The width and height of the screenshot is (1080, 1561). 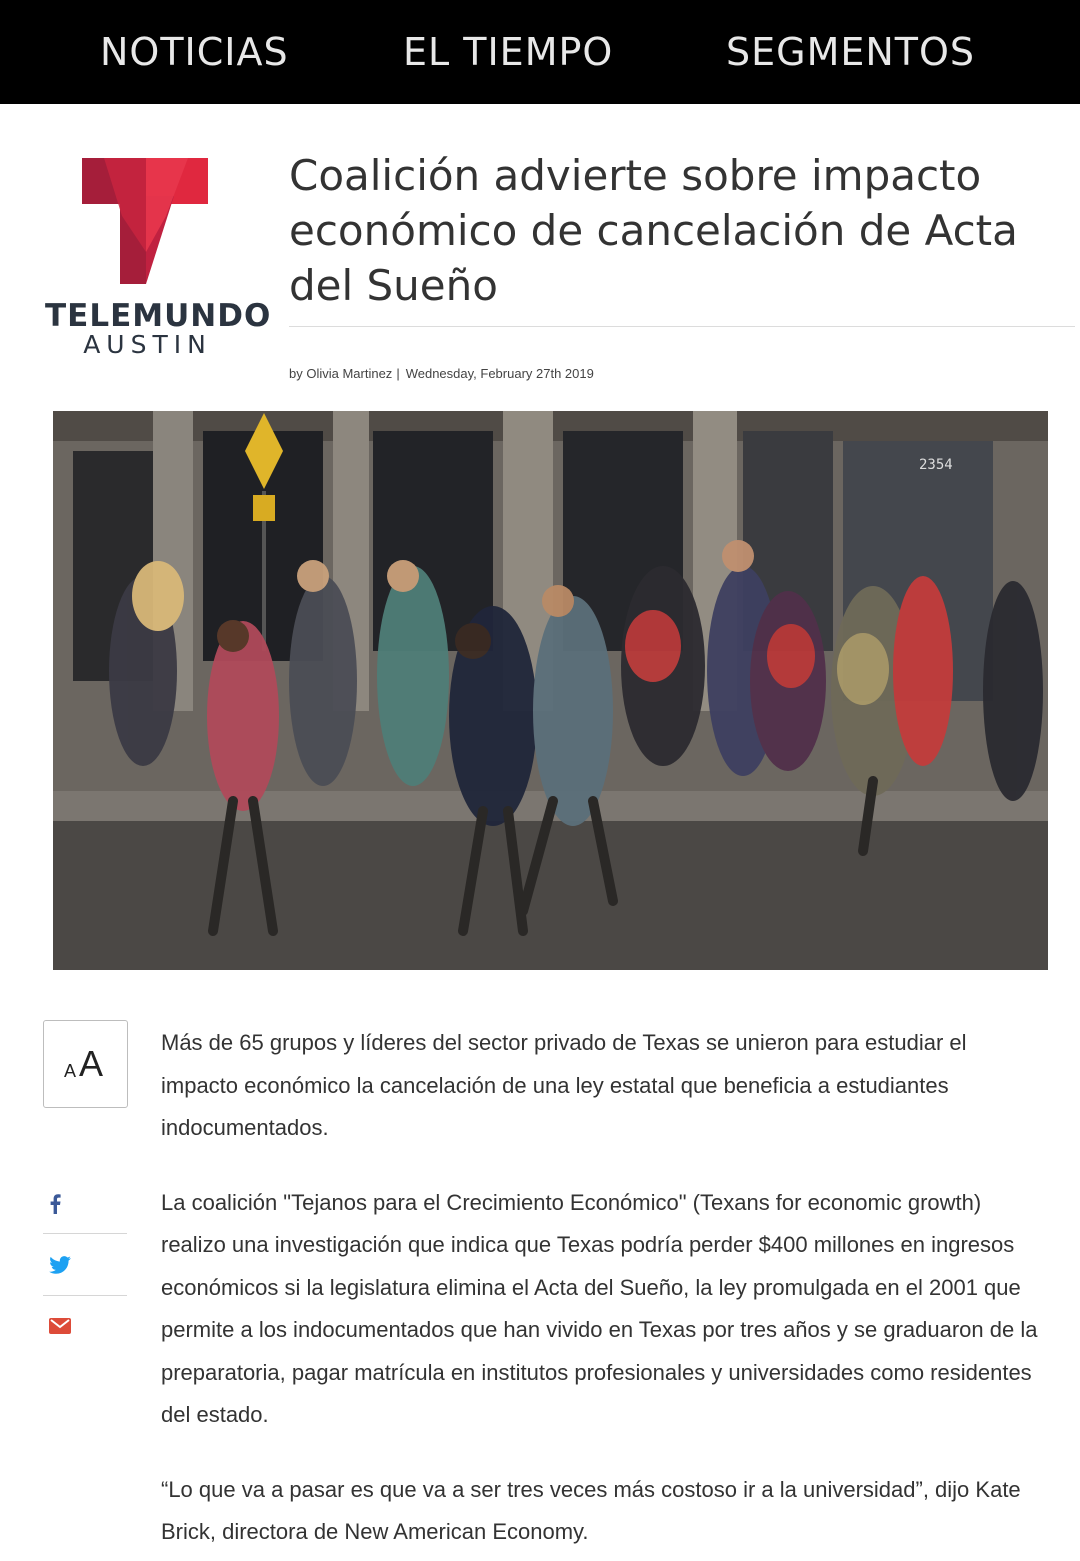 I want to click on font-size-button: A A, so click(x=85, y=1064).